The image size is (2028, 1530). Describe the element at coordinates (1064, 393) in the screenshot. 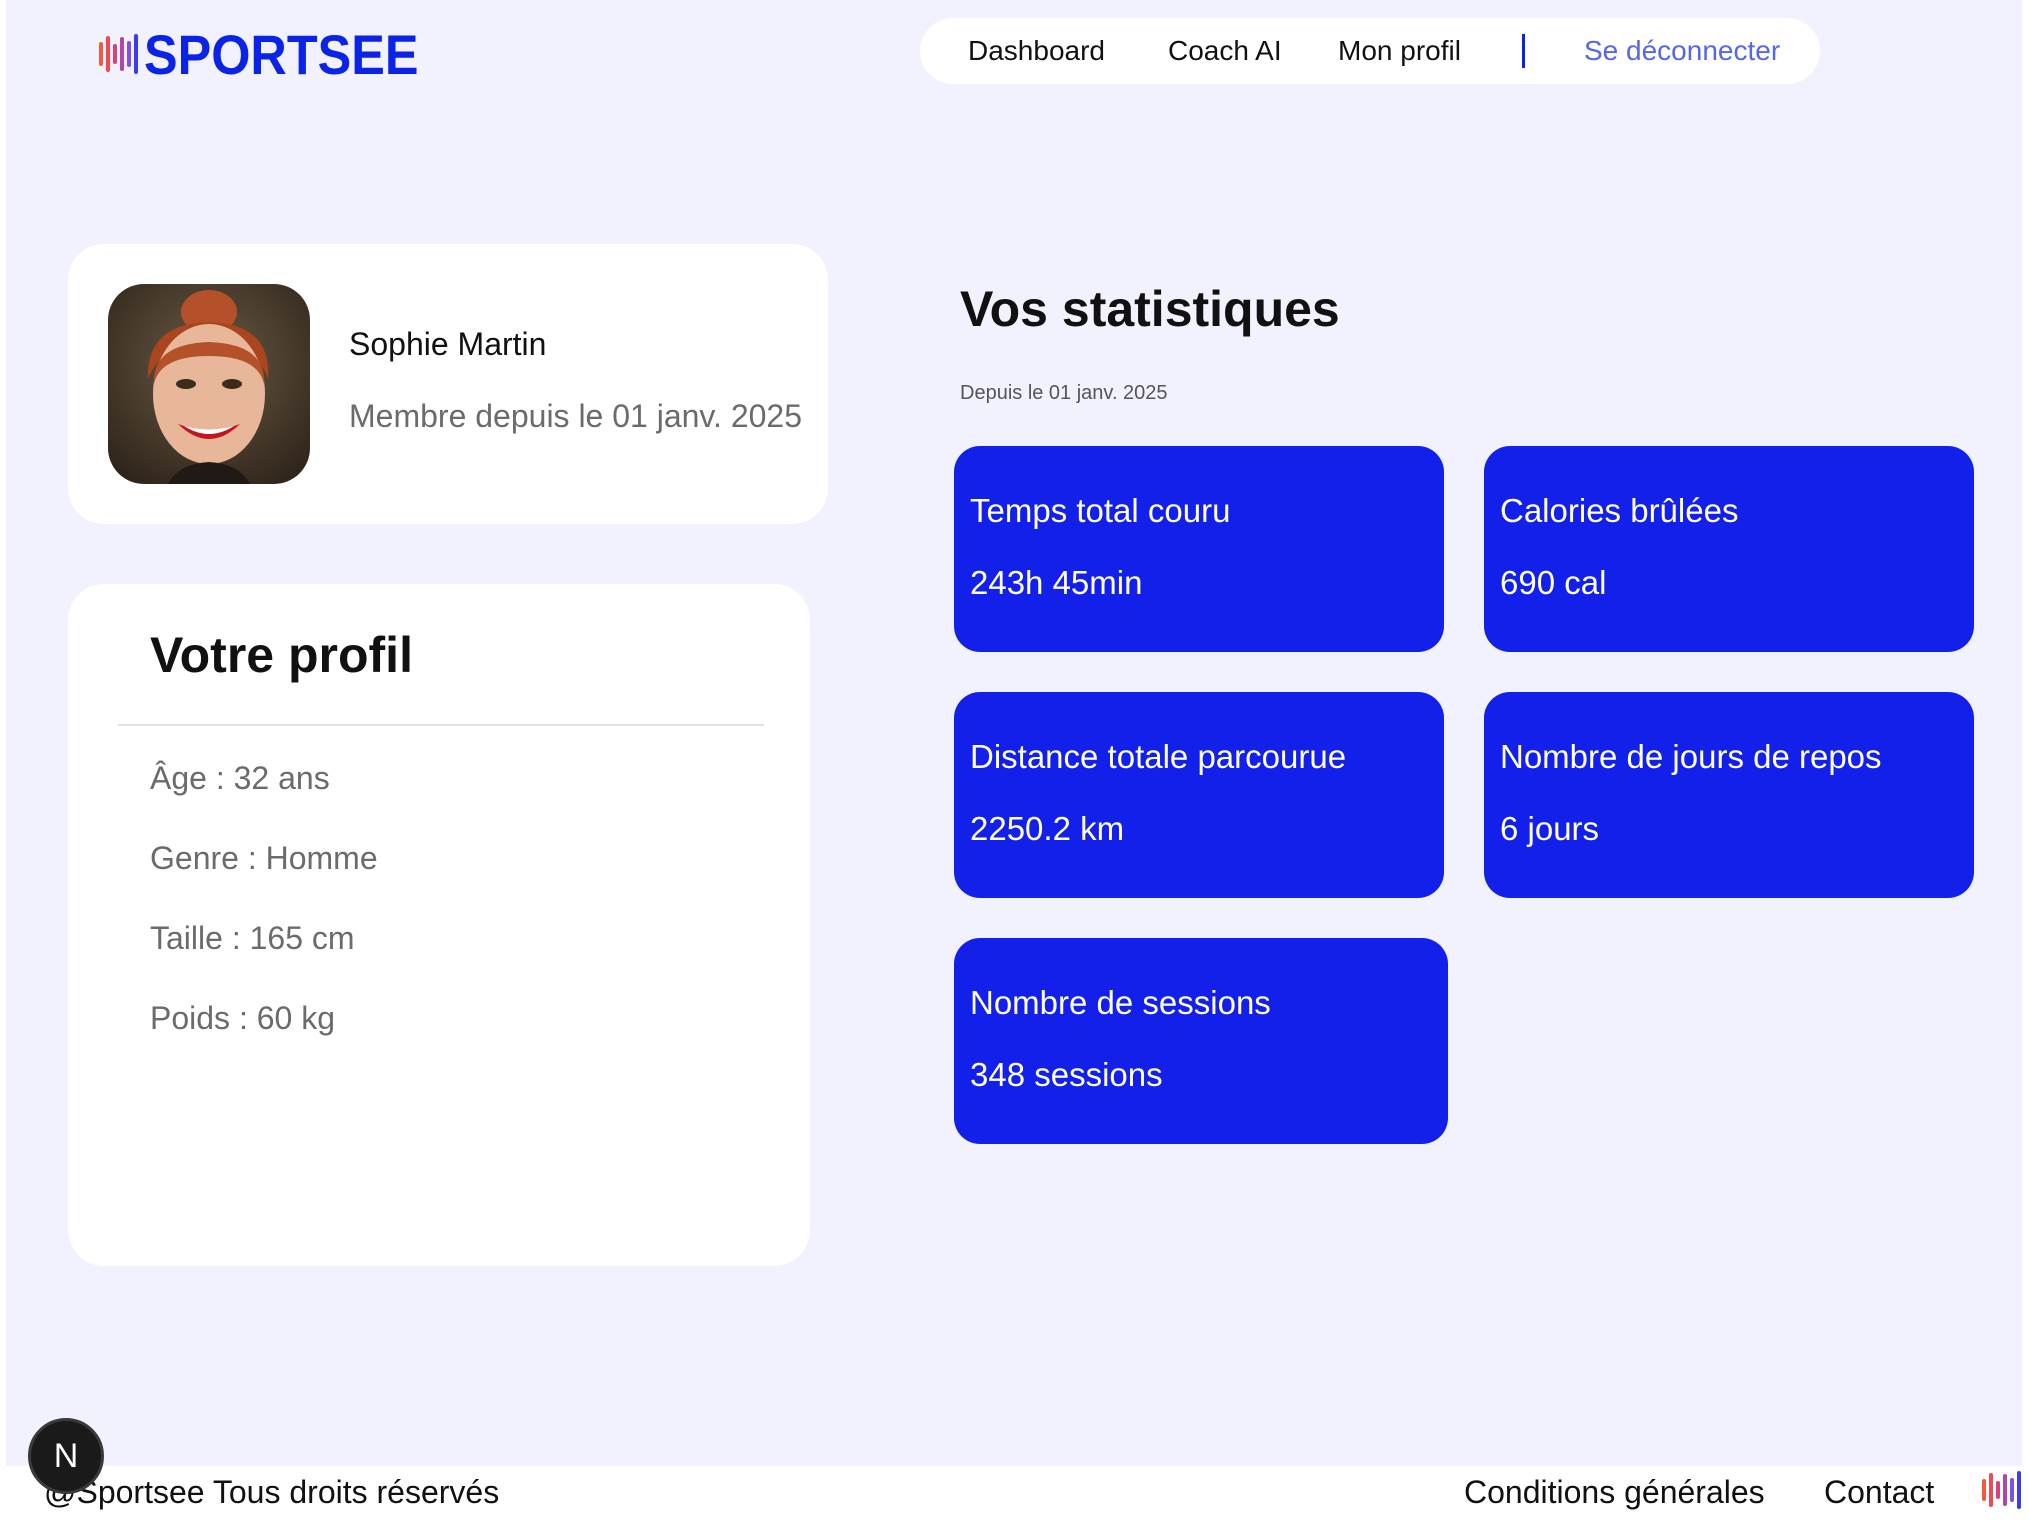

I see `stats-since: Depuis le 01 janv. 2025` at that location.